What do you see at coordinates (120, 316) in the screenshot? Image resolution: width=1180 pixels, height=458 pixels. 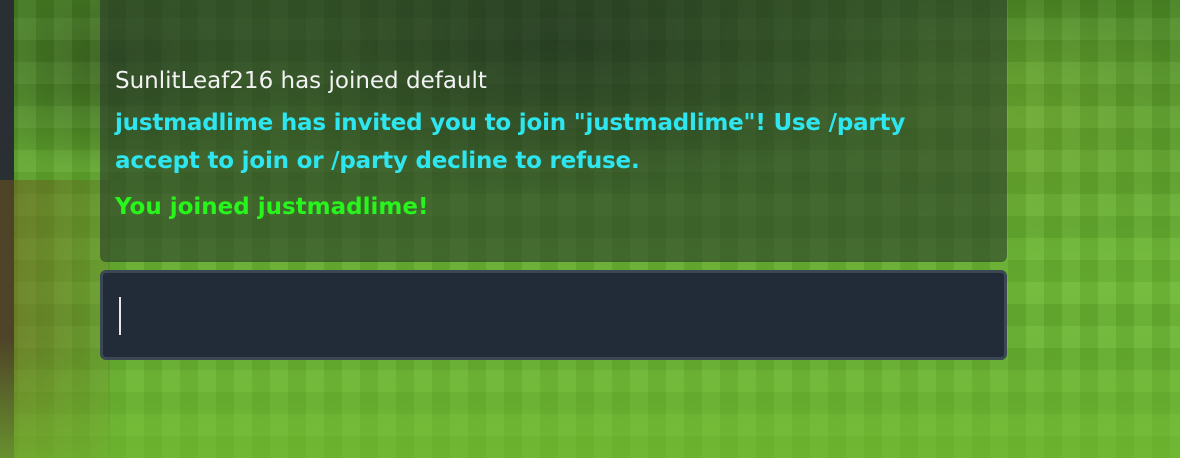 I see `text-caret` at bounding box center [120, 316].